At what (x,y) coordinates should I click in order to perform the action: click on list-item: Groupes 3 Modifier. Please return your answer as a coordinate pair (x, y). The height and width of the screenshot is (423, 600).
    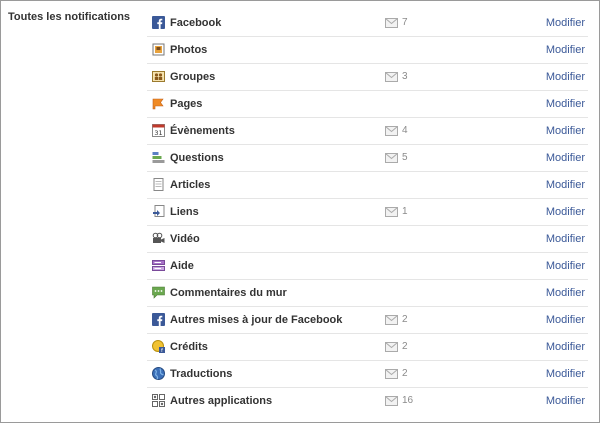
    Looking at the image, I should click on (367, 77).